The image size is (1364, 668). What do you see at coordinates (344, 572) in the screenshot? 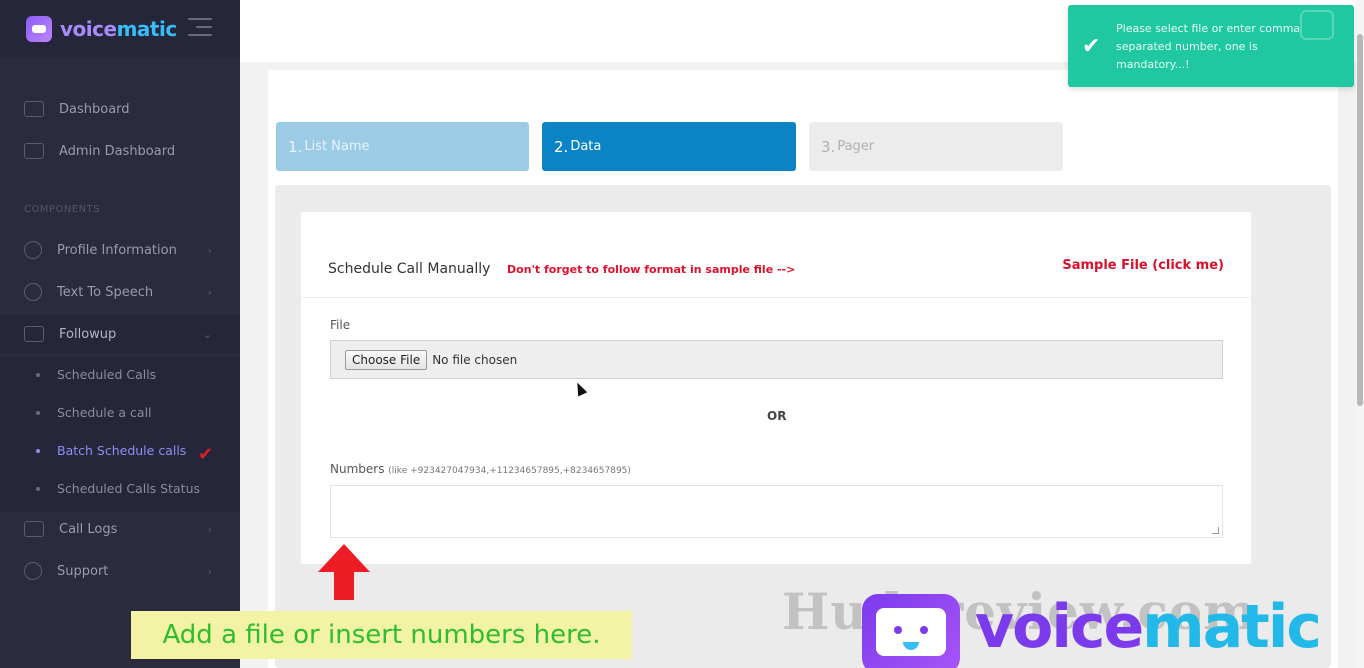
I see `red-up-arrow-icon` at bounding box center [344, 572].